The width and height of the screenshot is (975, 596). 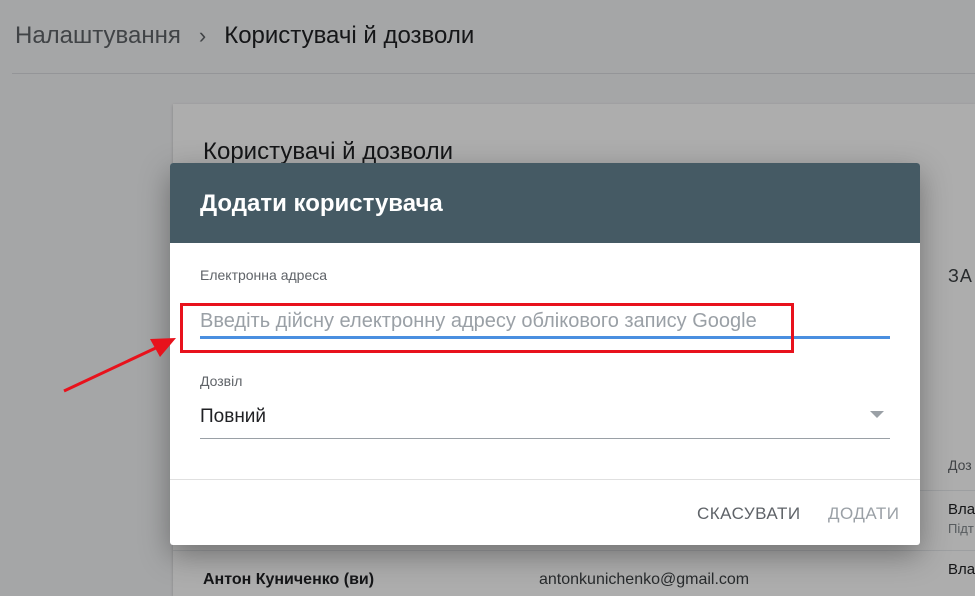 What do you see at coordinates (877, 414) in the screenshot?
I see `dropdown-arrow-icon` at bounding box center [877, 414].